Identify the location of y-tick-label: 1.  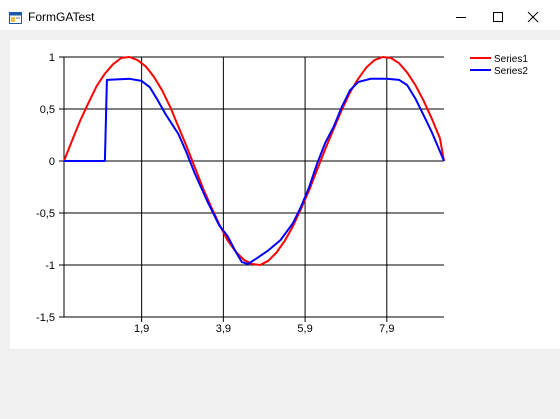
(52, 58).